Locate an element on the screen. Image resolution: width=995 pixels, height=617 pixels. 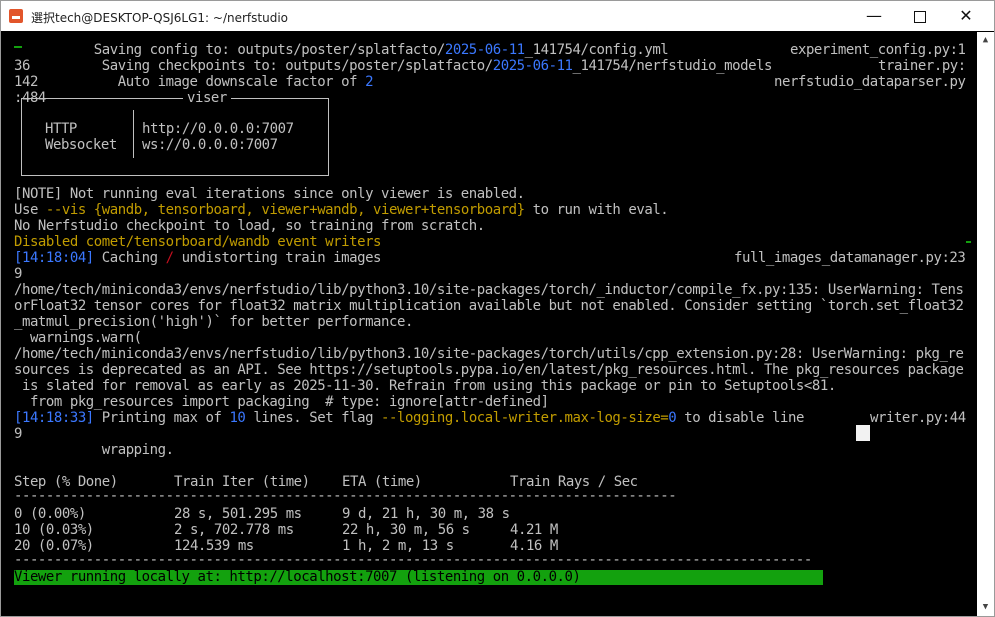
log-line-caching-cont: 9 is located at coordinates (18, 274).